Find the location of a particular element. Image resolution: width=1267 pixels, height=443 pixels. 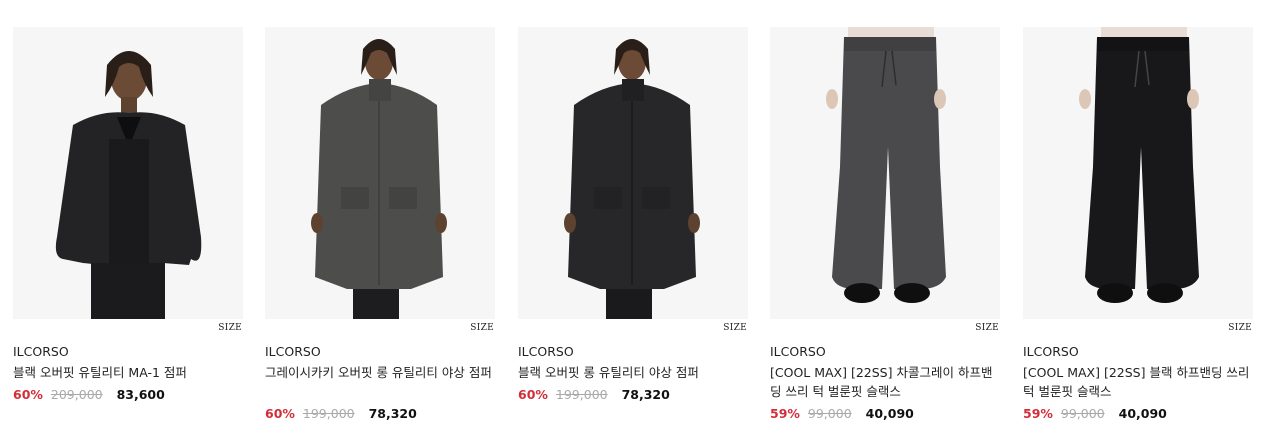

jacket-product-image is located at coordinates (128, 173).